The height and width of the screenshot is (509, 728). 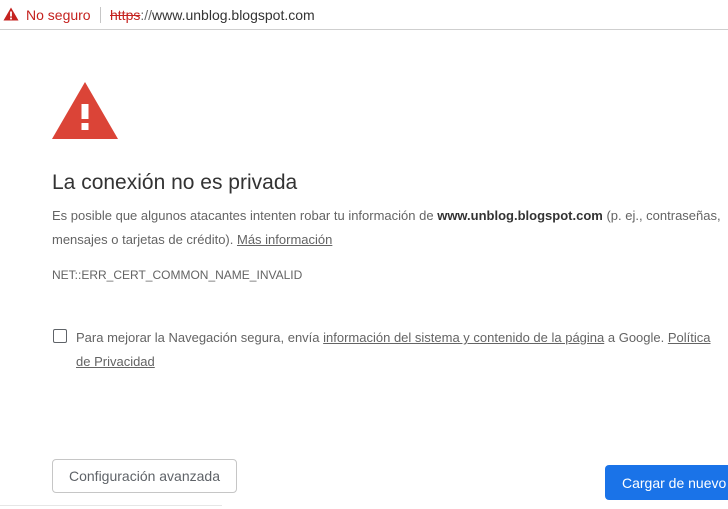 I want to click on url-text: https://www.unblog.blogspot.com, so click(x=212, y=15).